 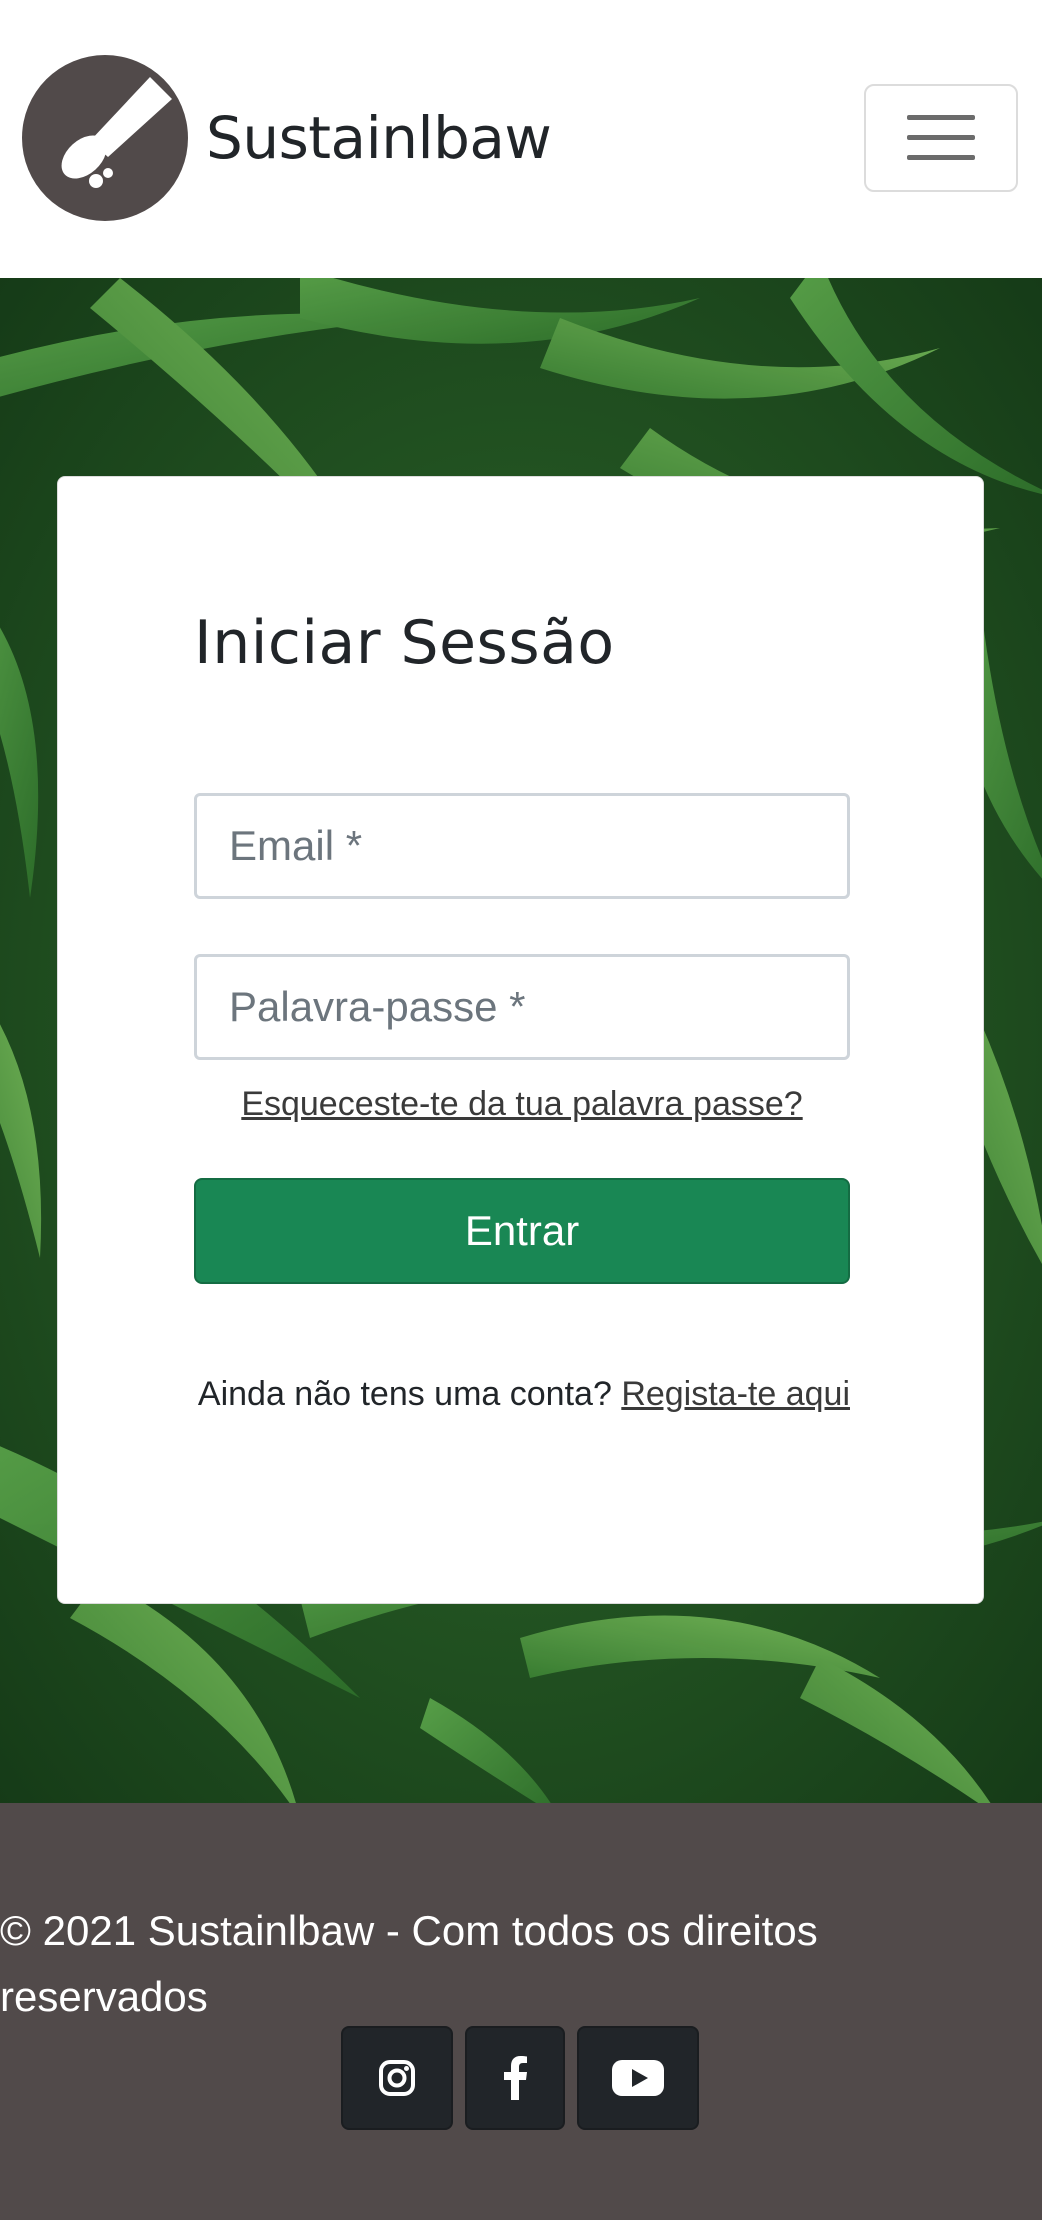 I want to click on hamburger-menu-button, so click(x=941, y=138).